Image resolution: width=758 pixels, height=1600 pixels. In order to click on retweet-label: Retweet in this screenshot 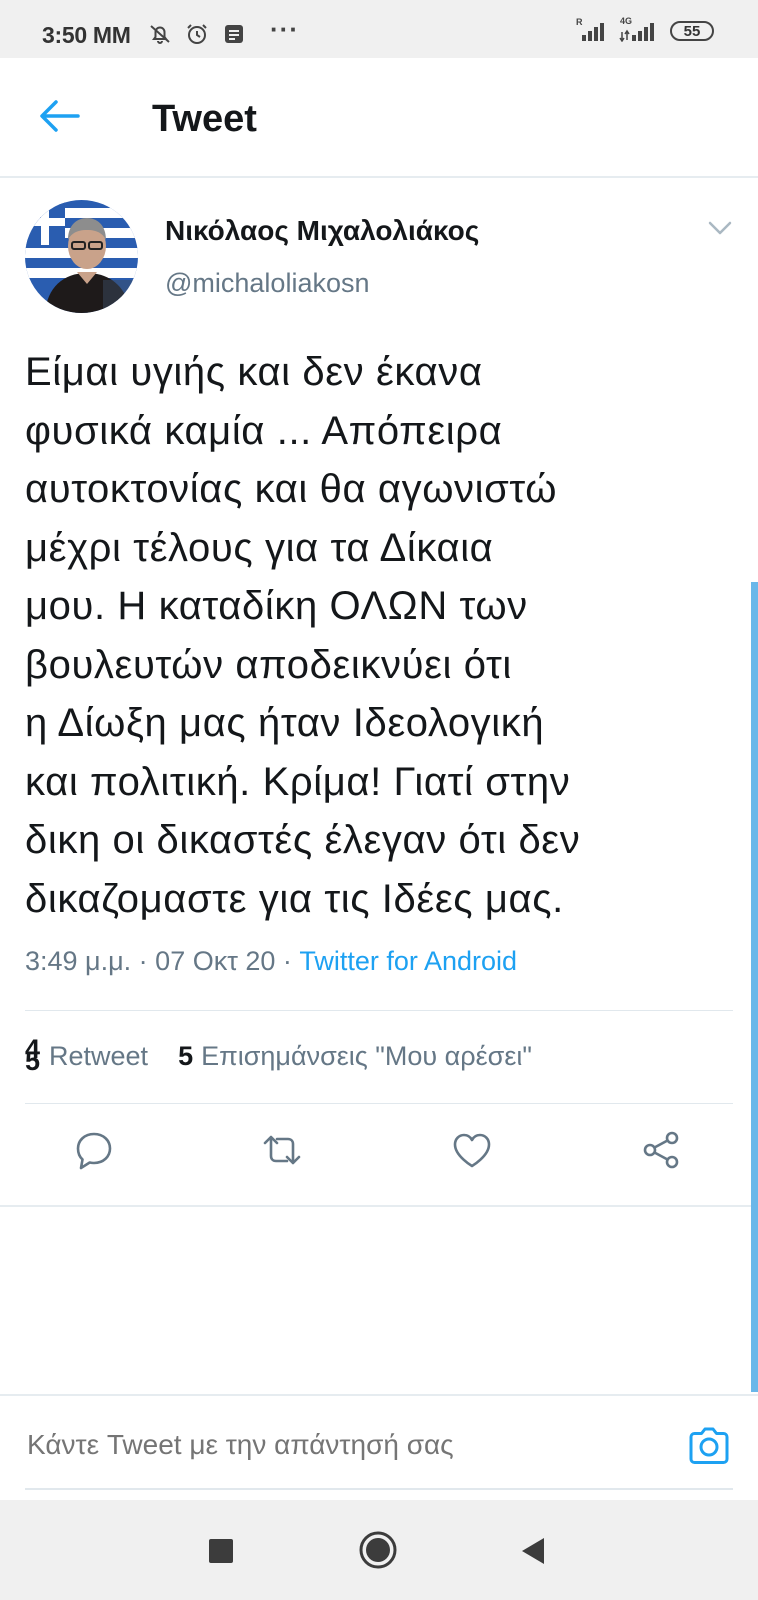, I will do `click(99, 1055)`.